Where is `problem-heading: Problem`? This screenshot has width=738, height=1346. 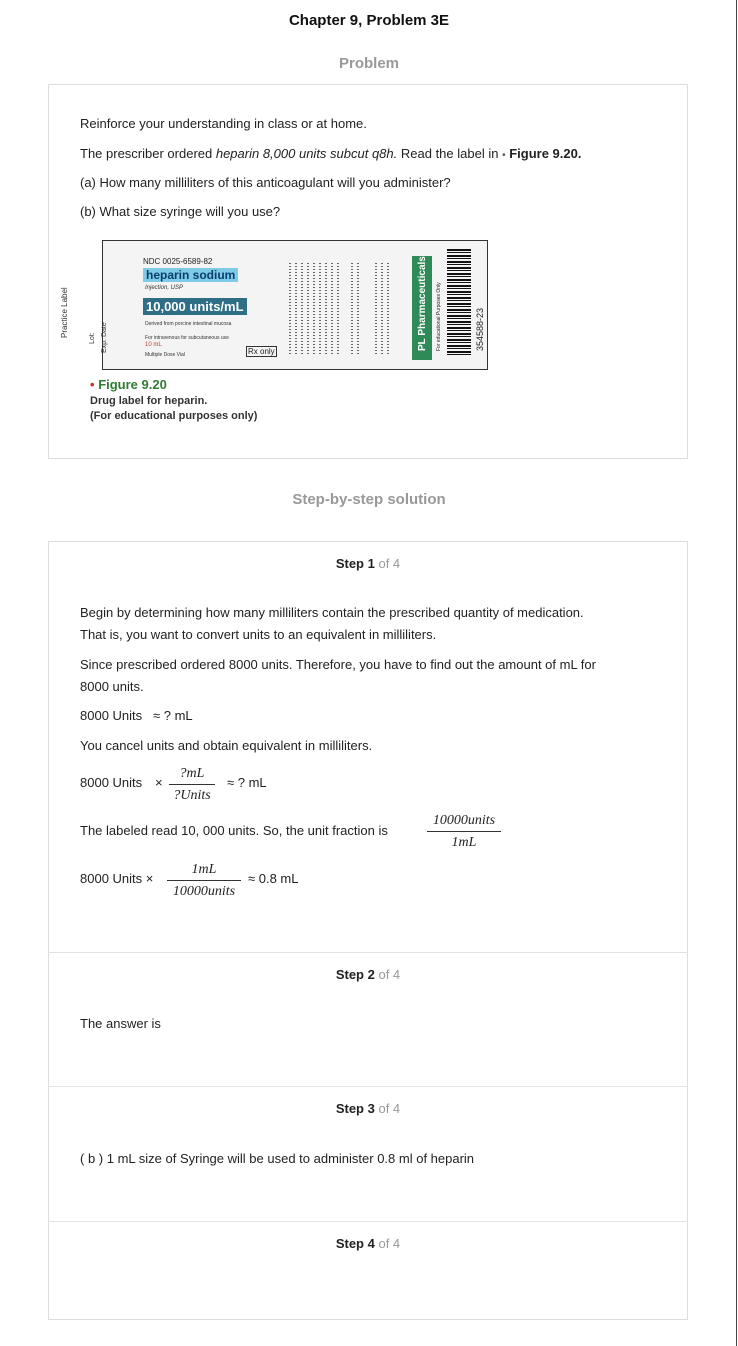
problem-heading: Problem is located at coordinates (368, 63).